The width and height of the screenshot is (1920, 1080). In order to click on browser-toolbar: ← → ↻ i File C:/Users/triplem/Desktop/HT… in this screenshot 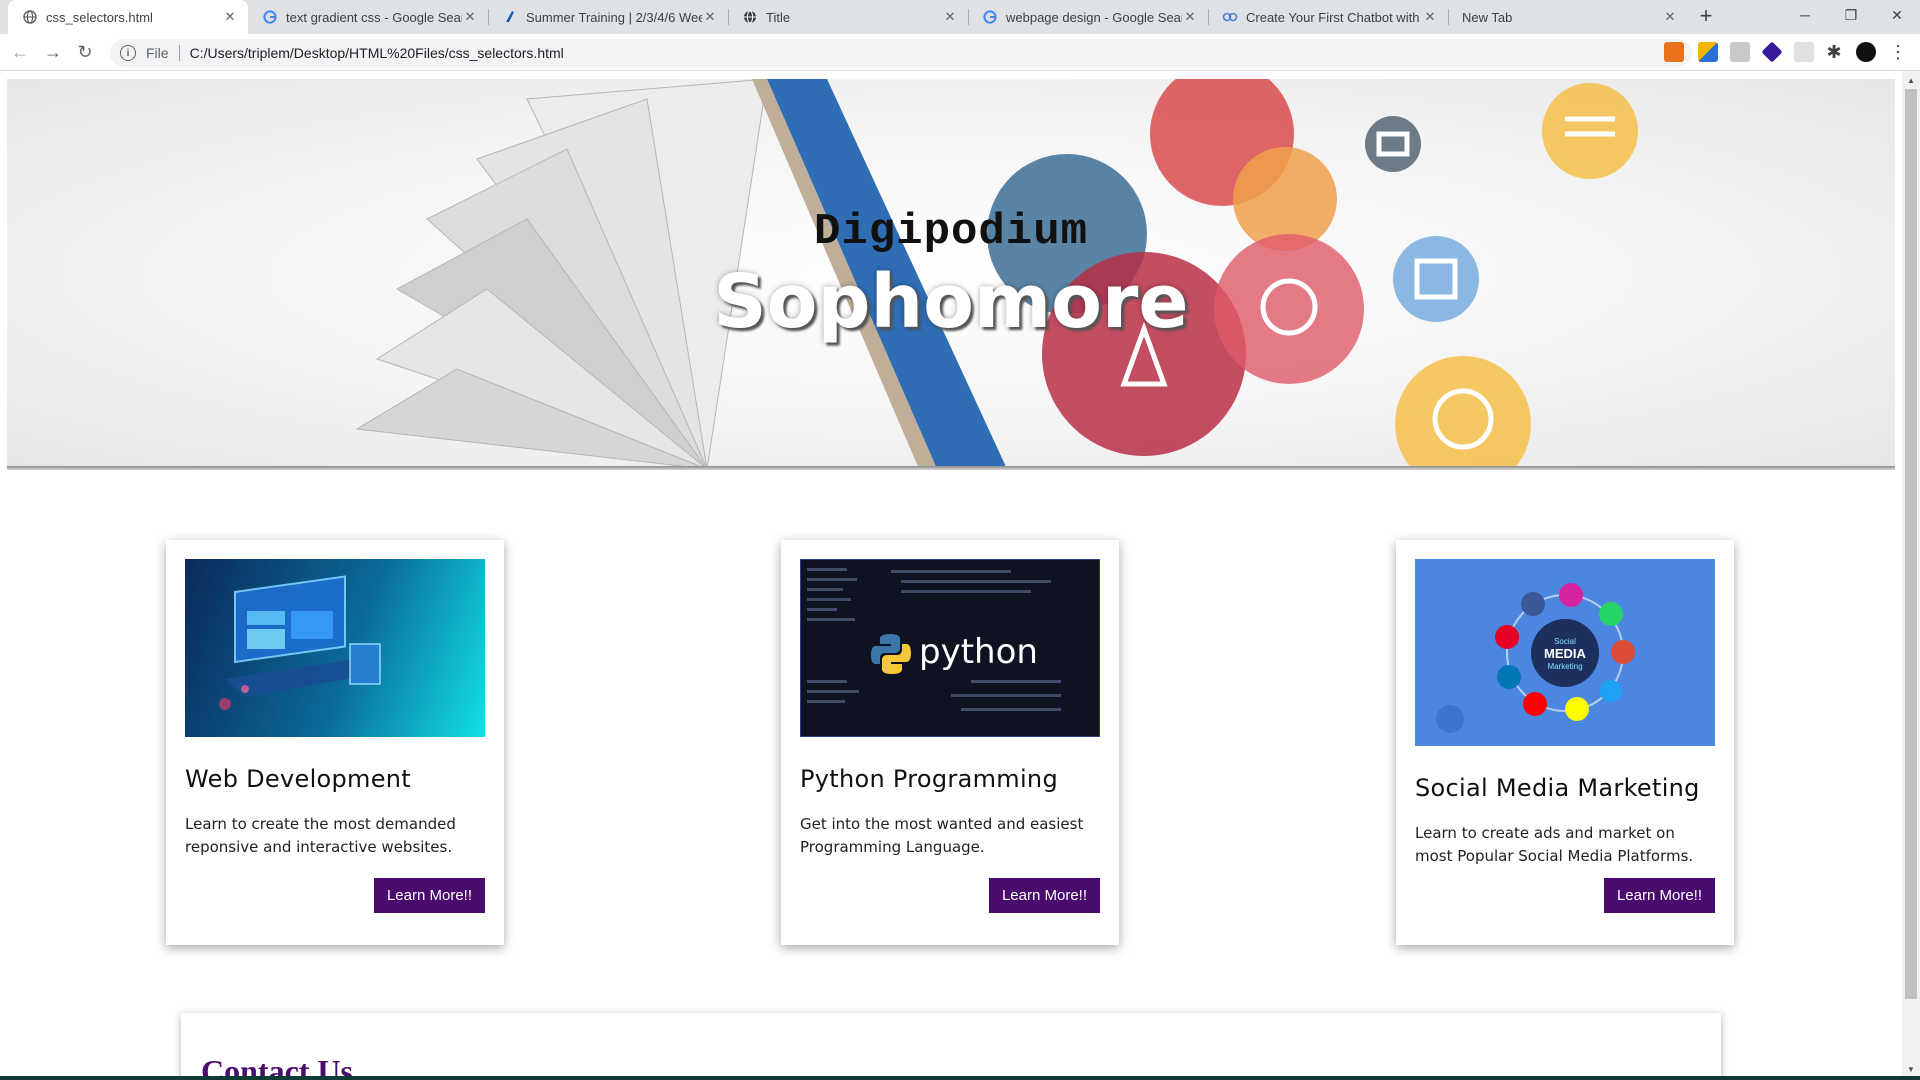, I will do `click(960, 52)`.